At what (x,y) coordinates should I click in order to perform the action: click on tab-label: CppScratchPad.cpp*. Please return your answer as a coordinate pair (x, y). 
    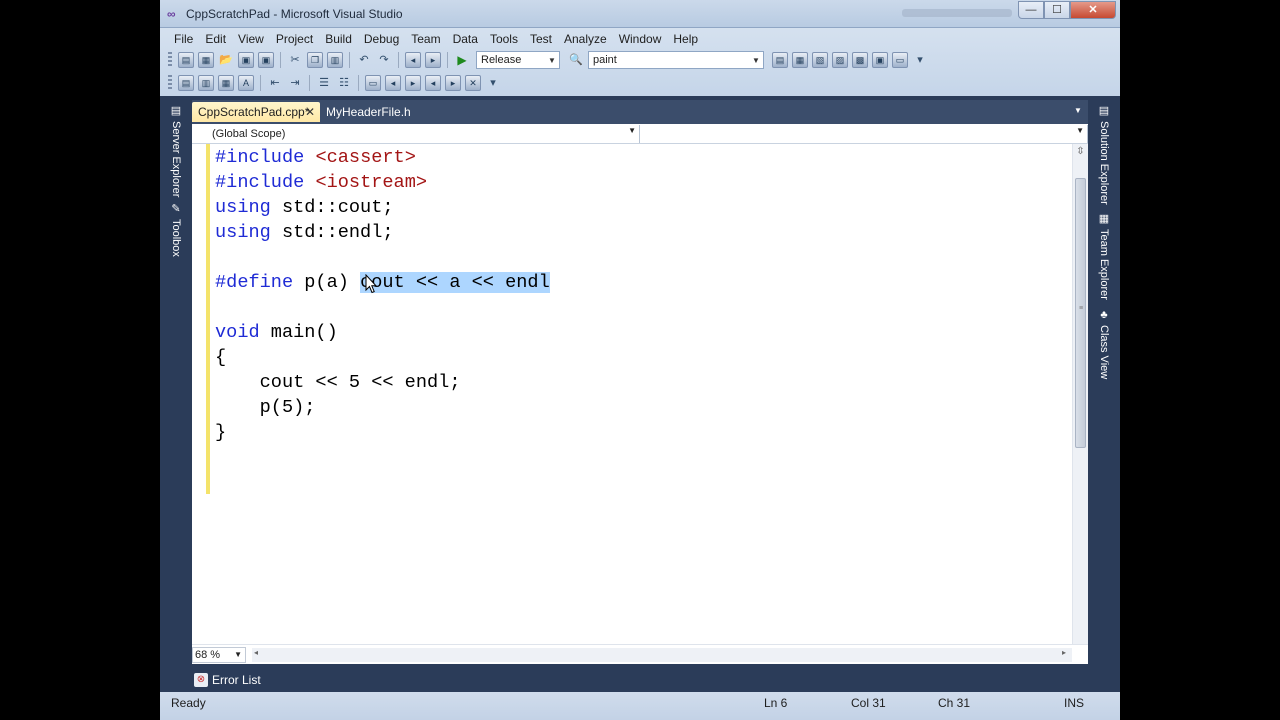
    Looking at the image, I should click on (254, 112).